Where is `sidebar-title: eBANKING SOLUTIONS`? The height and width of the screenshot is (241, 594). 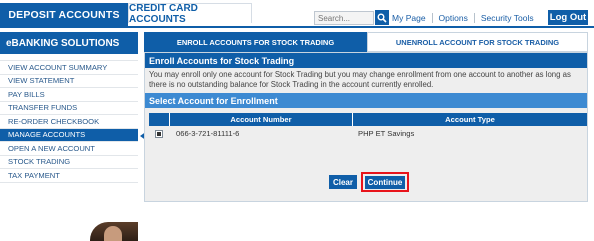
sidebar-title: eBANKING SOLUTIONS is located at coordinates (69, 43).